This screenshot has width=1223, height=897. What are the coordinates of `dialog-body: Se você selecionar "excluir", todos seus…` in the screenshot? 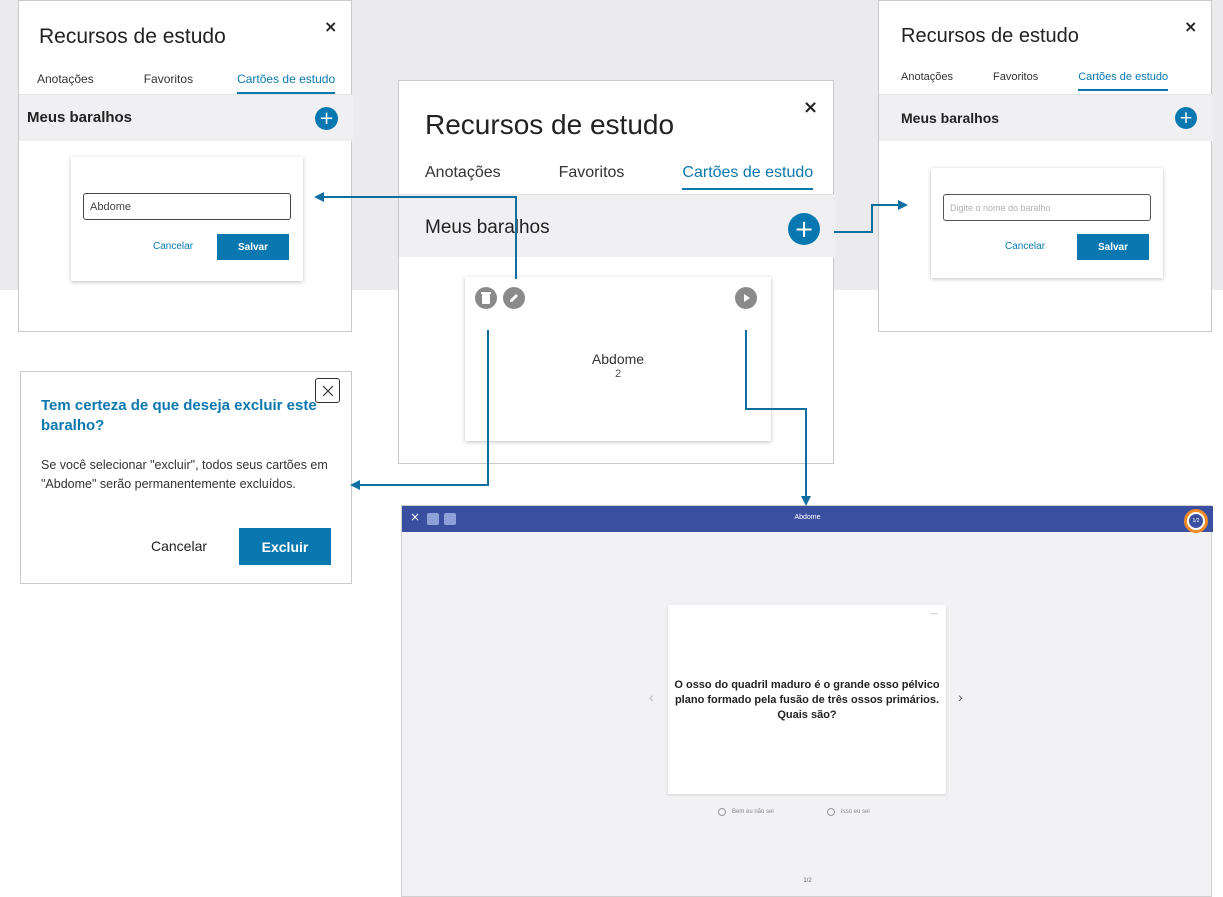 It's located at (184, 474).